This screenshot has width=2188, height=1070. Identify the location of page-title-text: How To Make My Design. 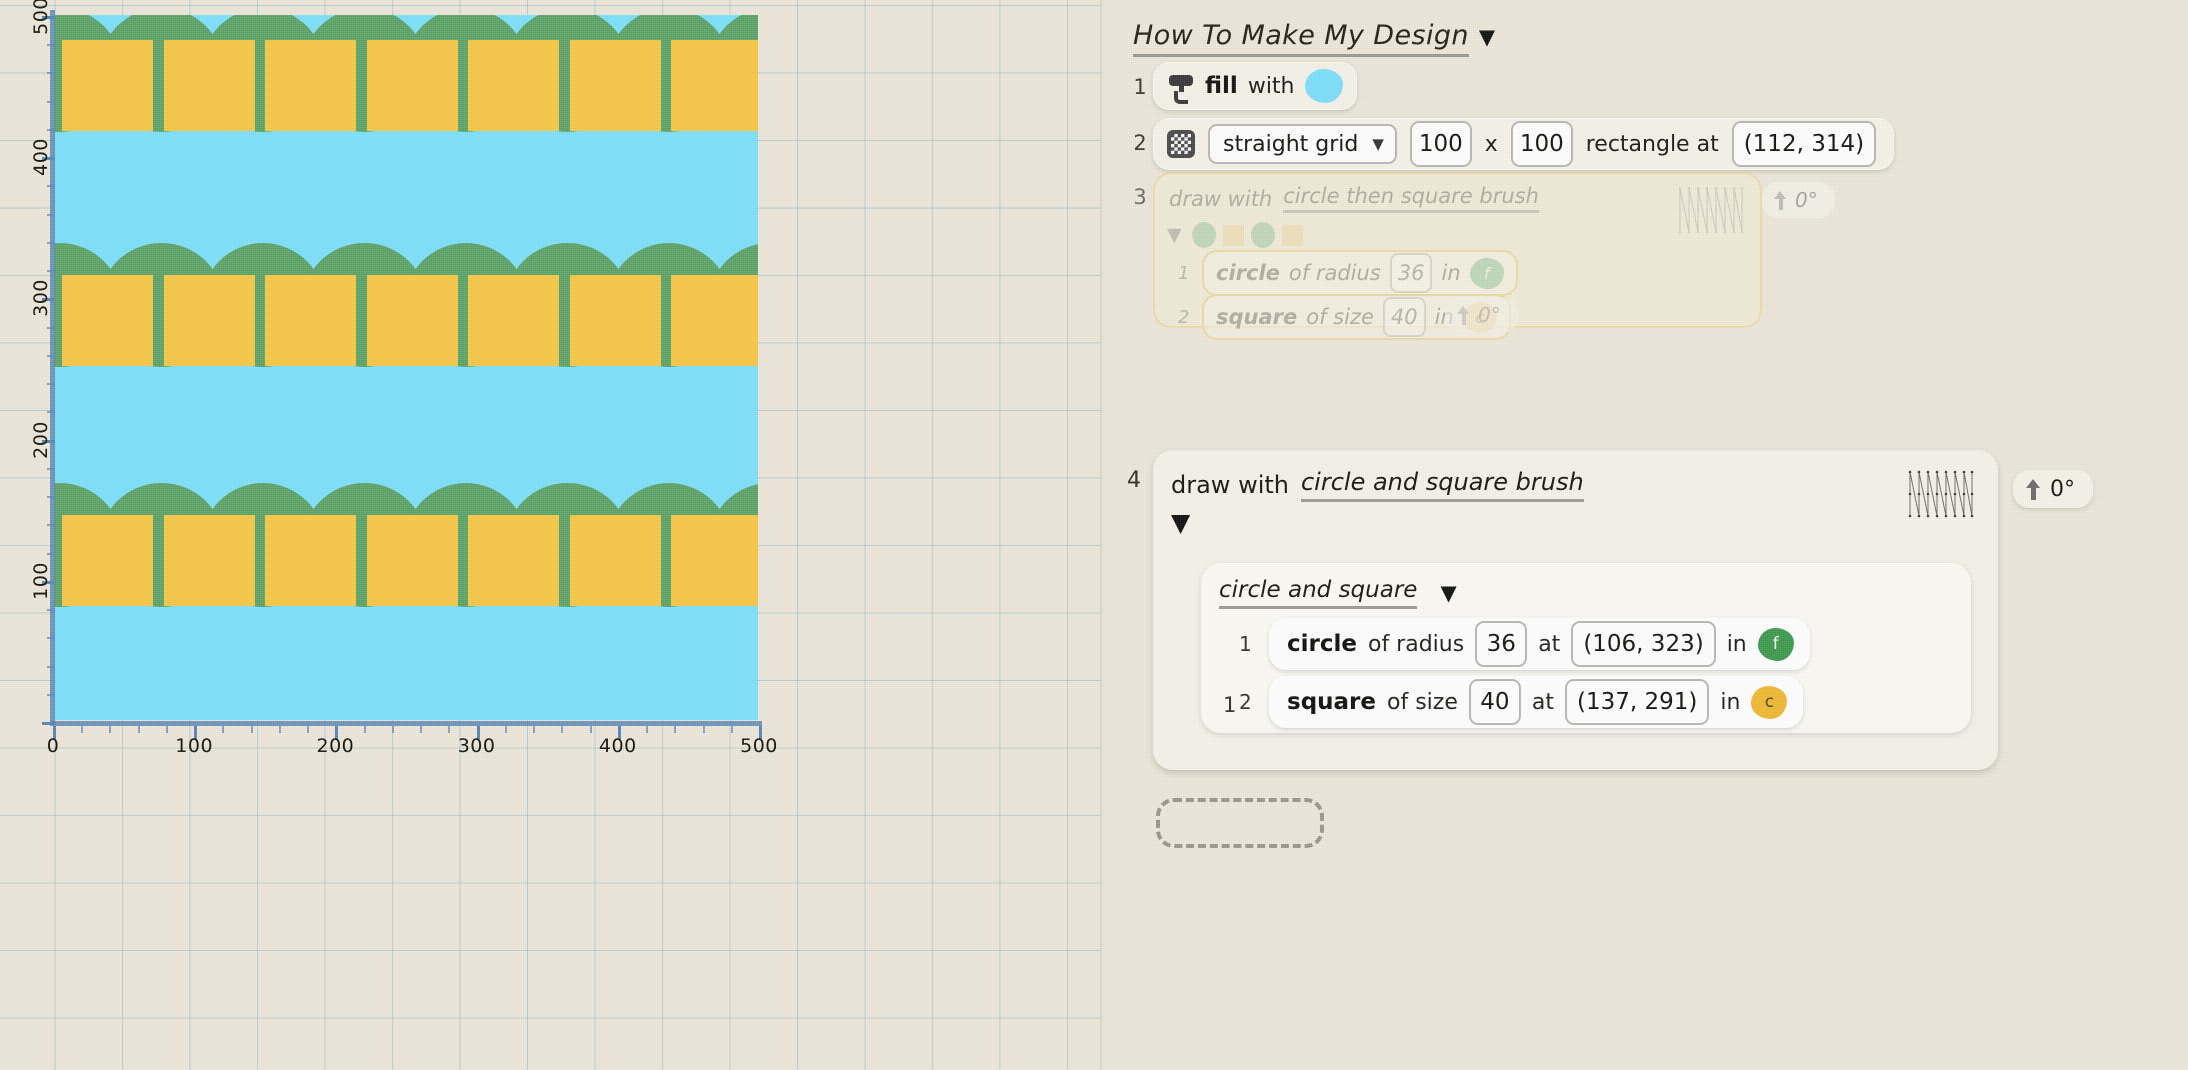
(1301, 38).